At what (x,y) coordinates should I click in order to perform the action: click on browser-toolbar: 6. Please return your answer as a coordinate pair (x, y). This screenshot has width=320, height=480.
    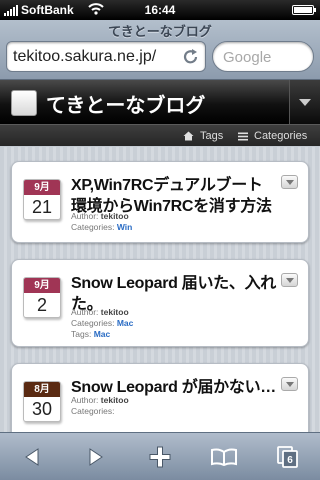
    Looking at the image, I should click on (160, 456).